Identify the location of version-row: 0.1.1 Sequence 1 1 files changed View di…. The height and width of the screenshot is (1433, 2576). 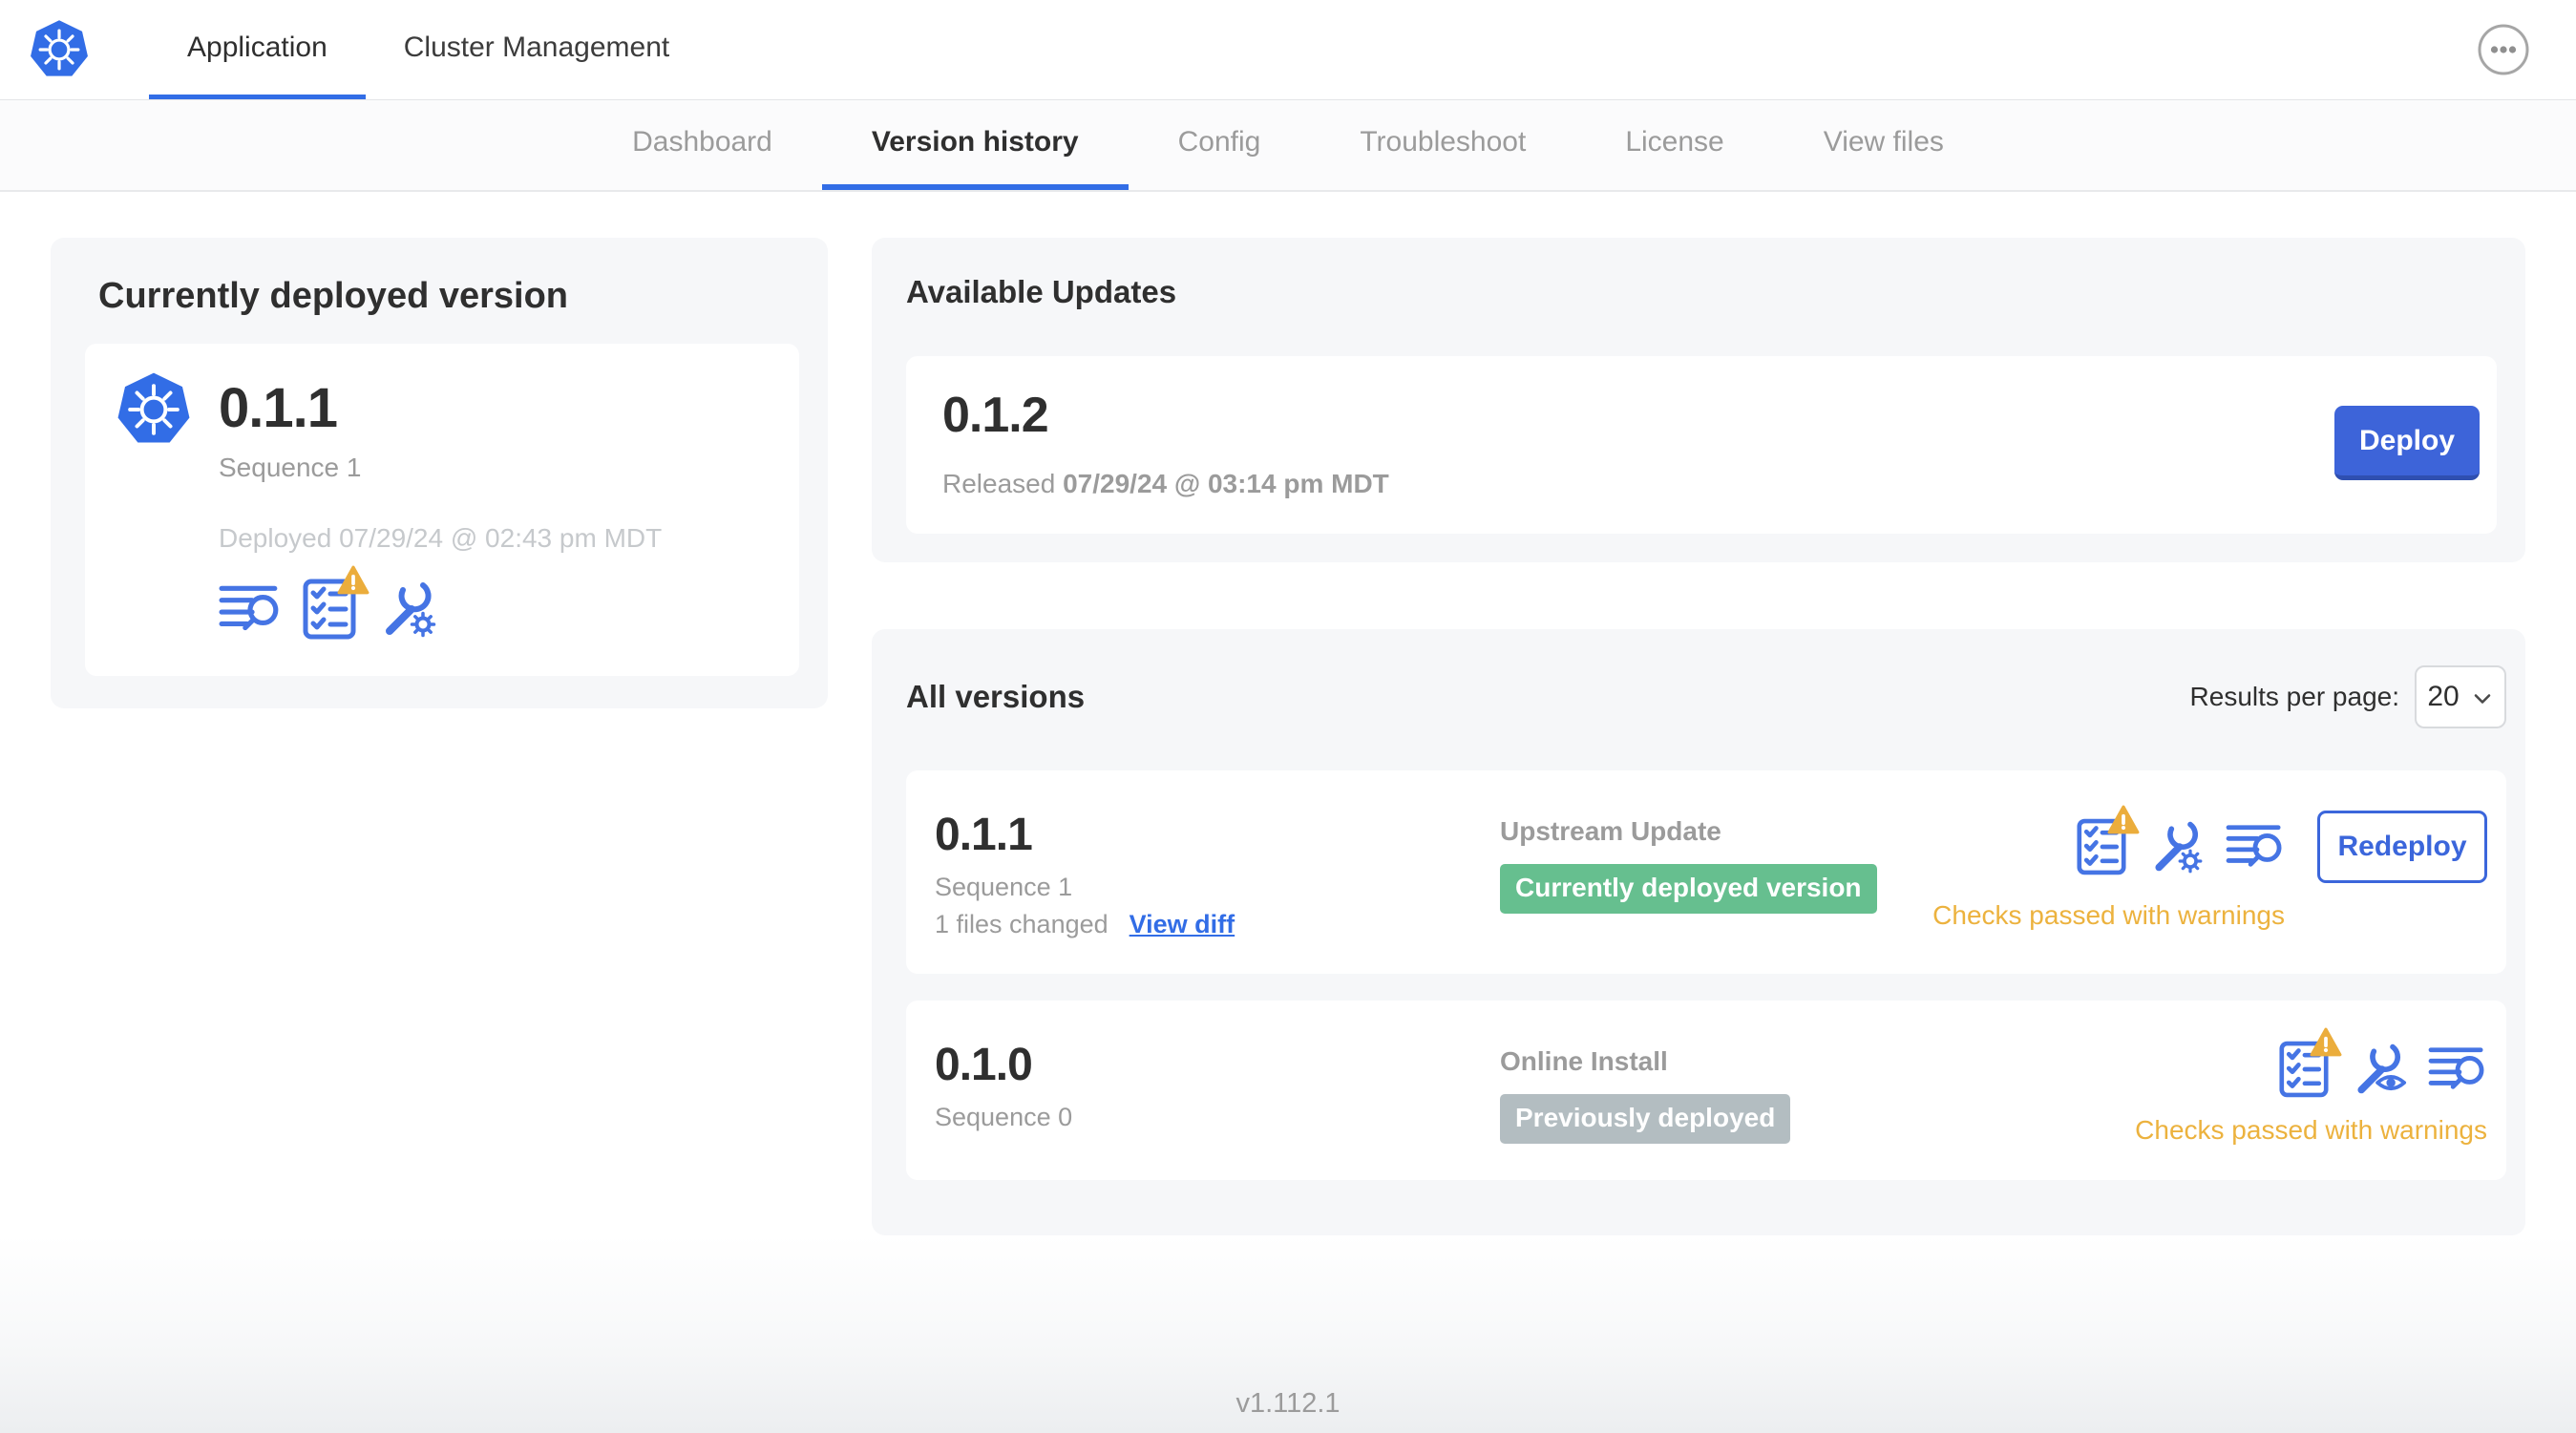
(1706, 873).